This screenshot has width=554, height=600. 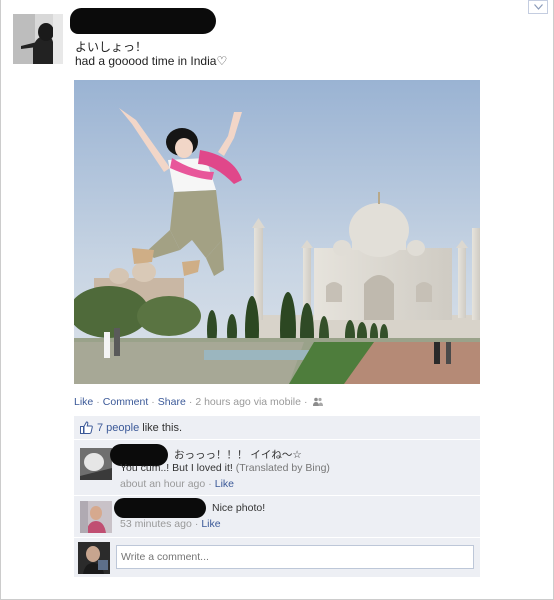 What do you see at coordinates (238, 455) in the screenshot?
I see `comment-text: おっっっ！！！ イイね～☆` at bounding box center [238, 455].